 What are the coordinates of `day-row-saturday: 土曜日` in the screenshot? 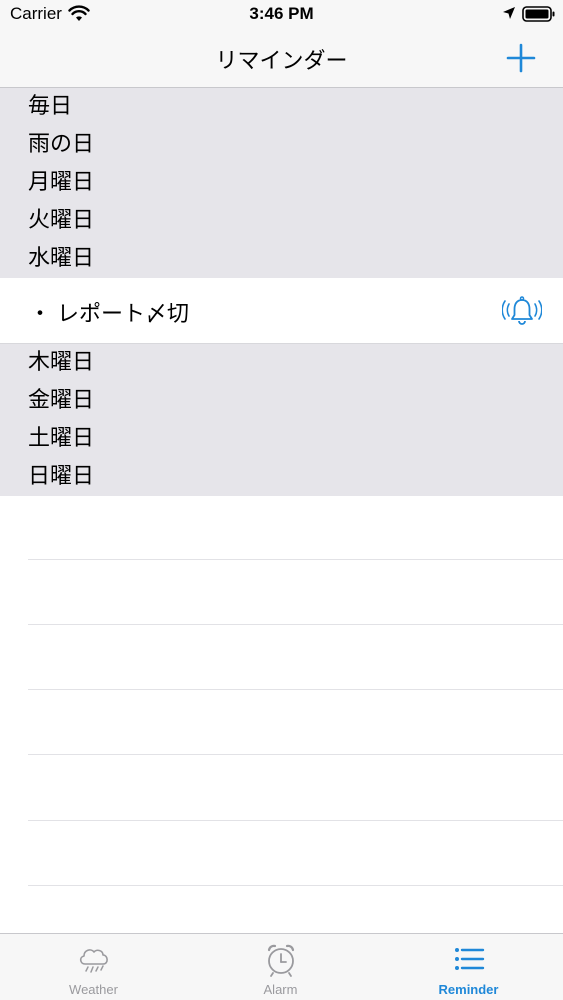 It's located at (281, 439).